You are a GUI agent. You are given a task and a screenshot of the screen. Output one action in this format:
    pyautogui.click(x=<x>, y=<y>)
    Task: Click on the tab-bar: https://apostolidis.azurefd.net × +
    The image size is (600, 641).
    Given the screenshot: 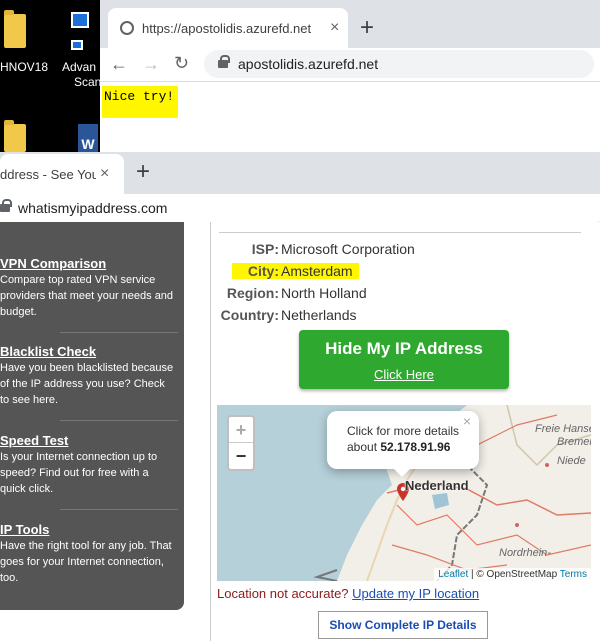 What is the action you would take?
    pyautogui.click(x=350, y=24)
    